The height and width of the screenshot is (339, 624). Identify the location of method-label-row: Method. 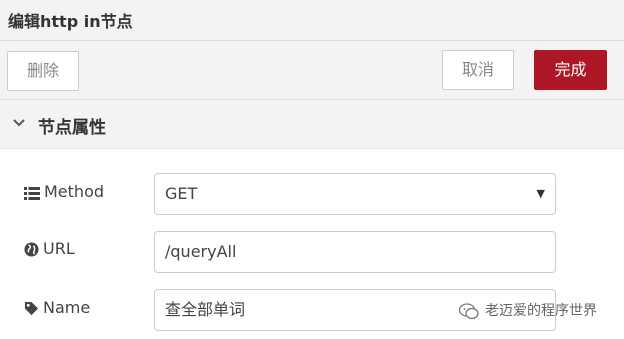
(64, 192).